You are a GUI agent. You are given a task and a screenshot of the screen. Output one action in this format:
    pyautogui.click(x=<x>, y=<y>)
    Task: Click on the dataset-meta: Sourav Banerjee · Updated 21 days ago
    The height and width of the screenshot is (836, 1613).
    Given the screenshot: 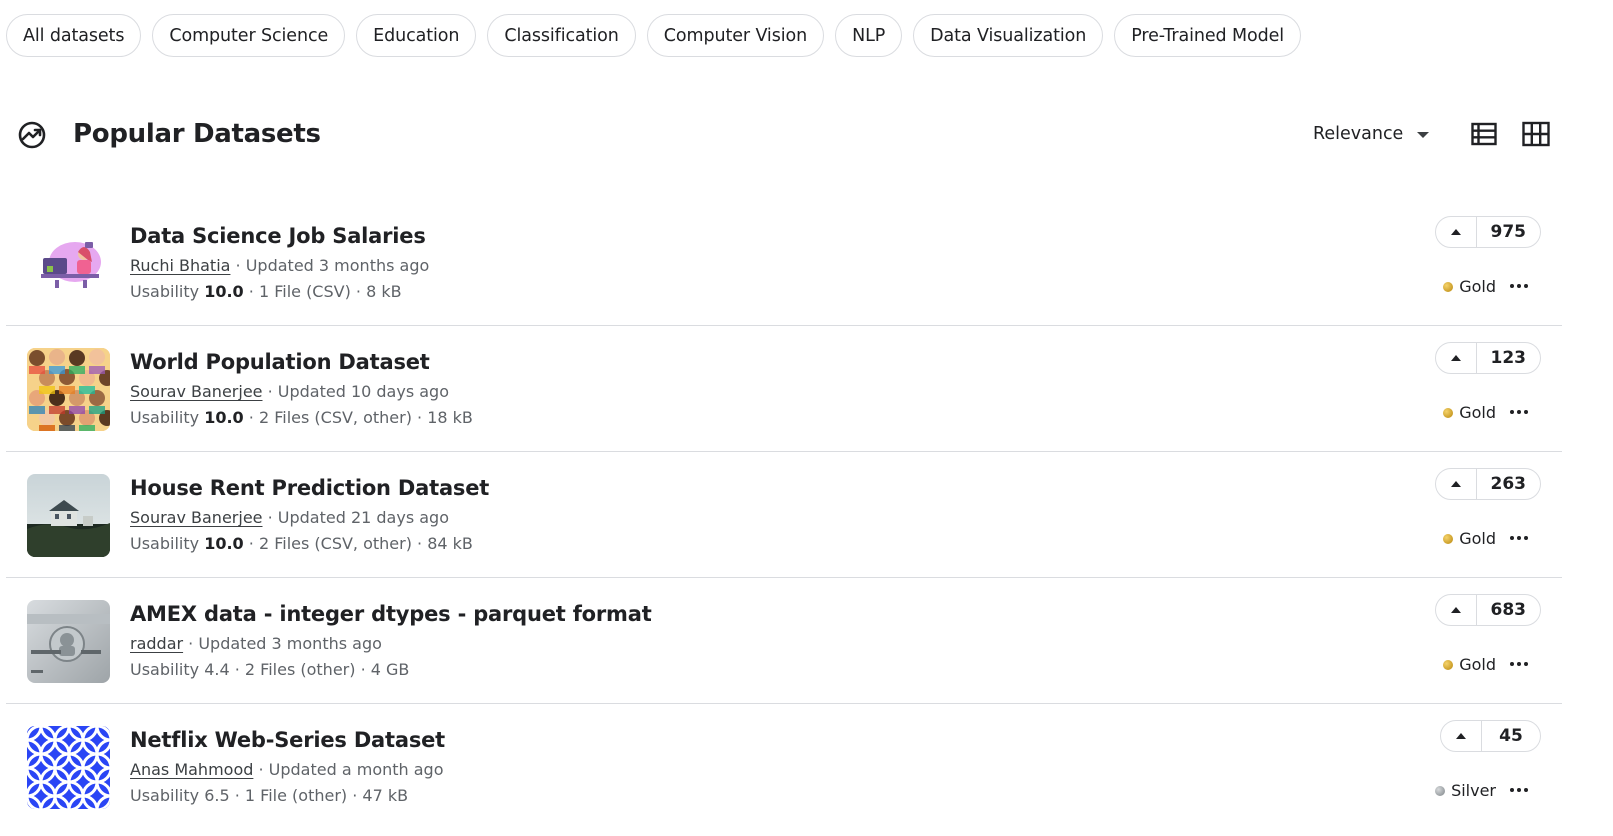 What is the action you would take?
    pyautogui.click(x=289, y=517)
    